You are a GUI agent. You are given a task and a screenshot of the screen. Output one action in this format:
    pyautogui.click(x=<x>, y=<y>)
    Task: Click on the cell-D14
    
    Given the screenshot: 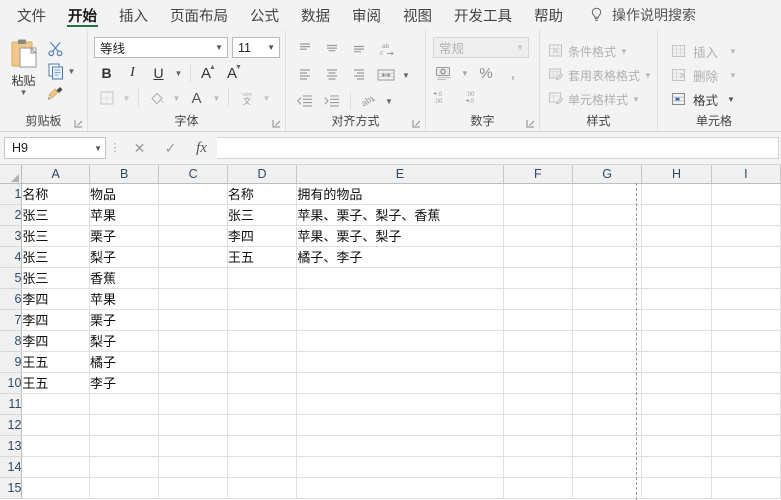 What is the action you would take?
    pyautogui.click(x=262, y=467)
    